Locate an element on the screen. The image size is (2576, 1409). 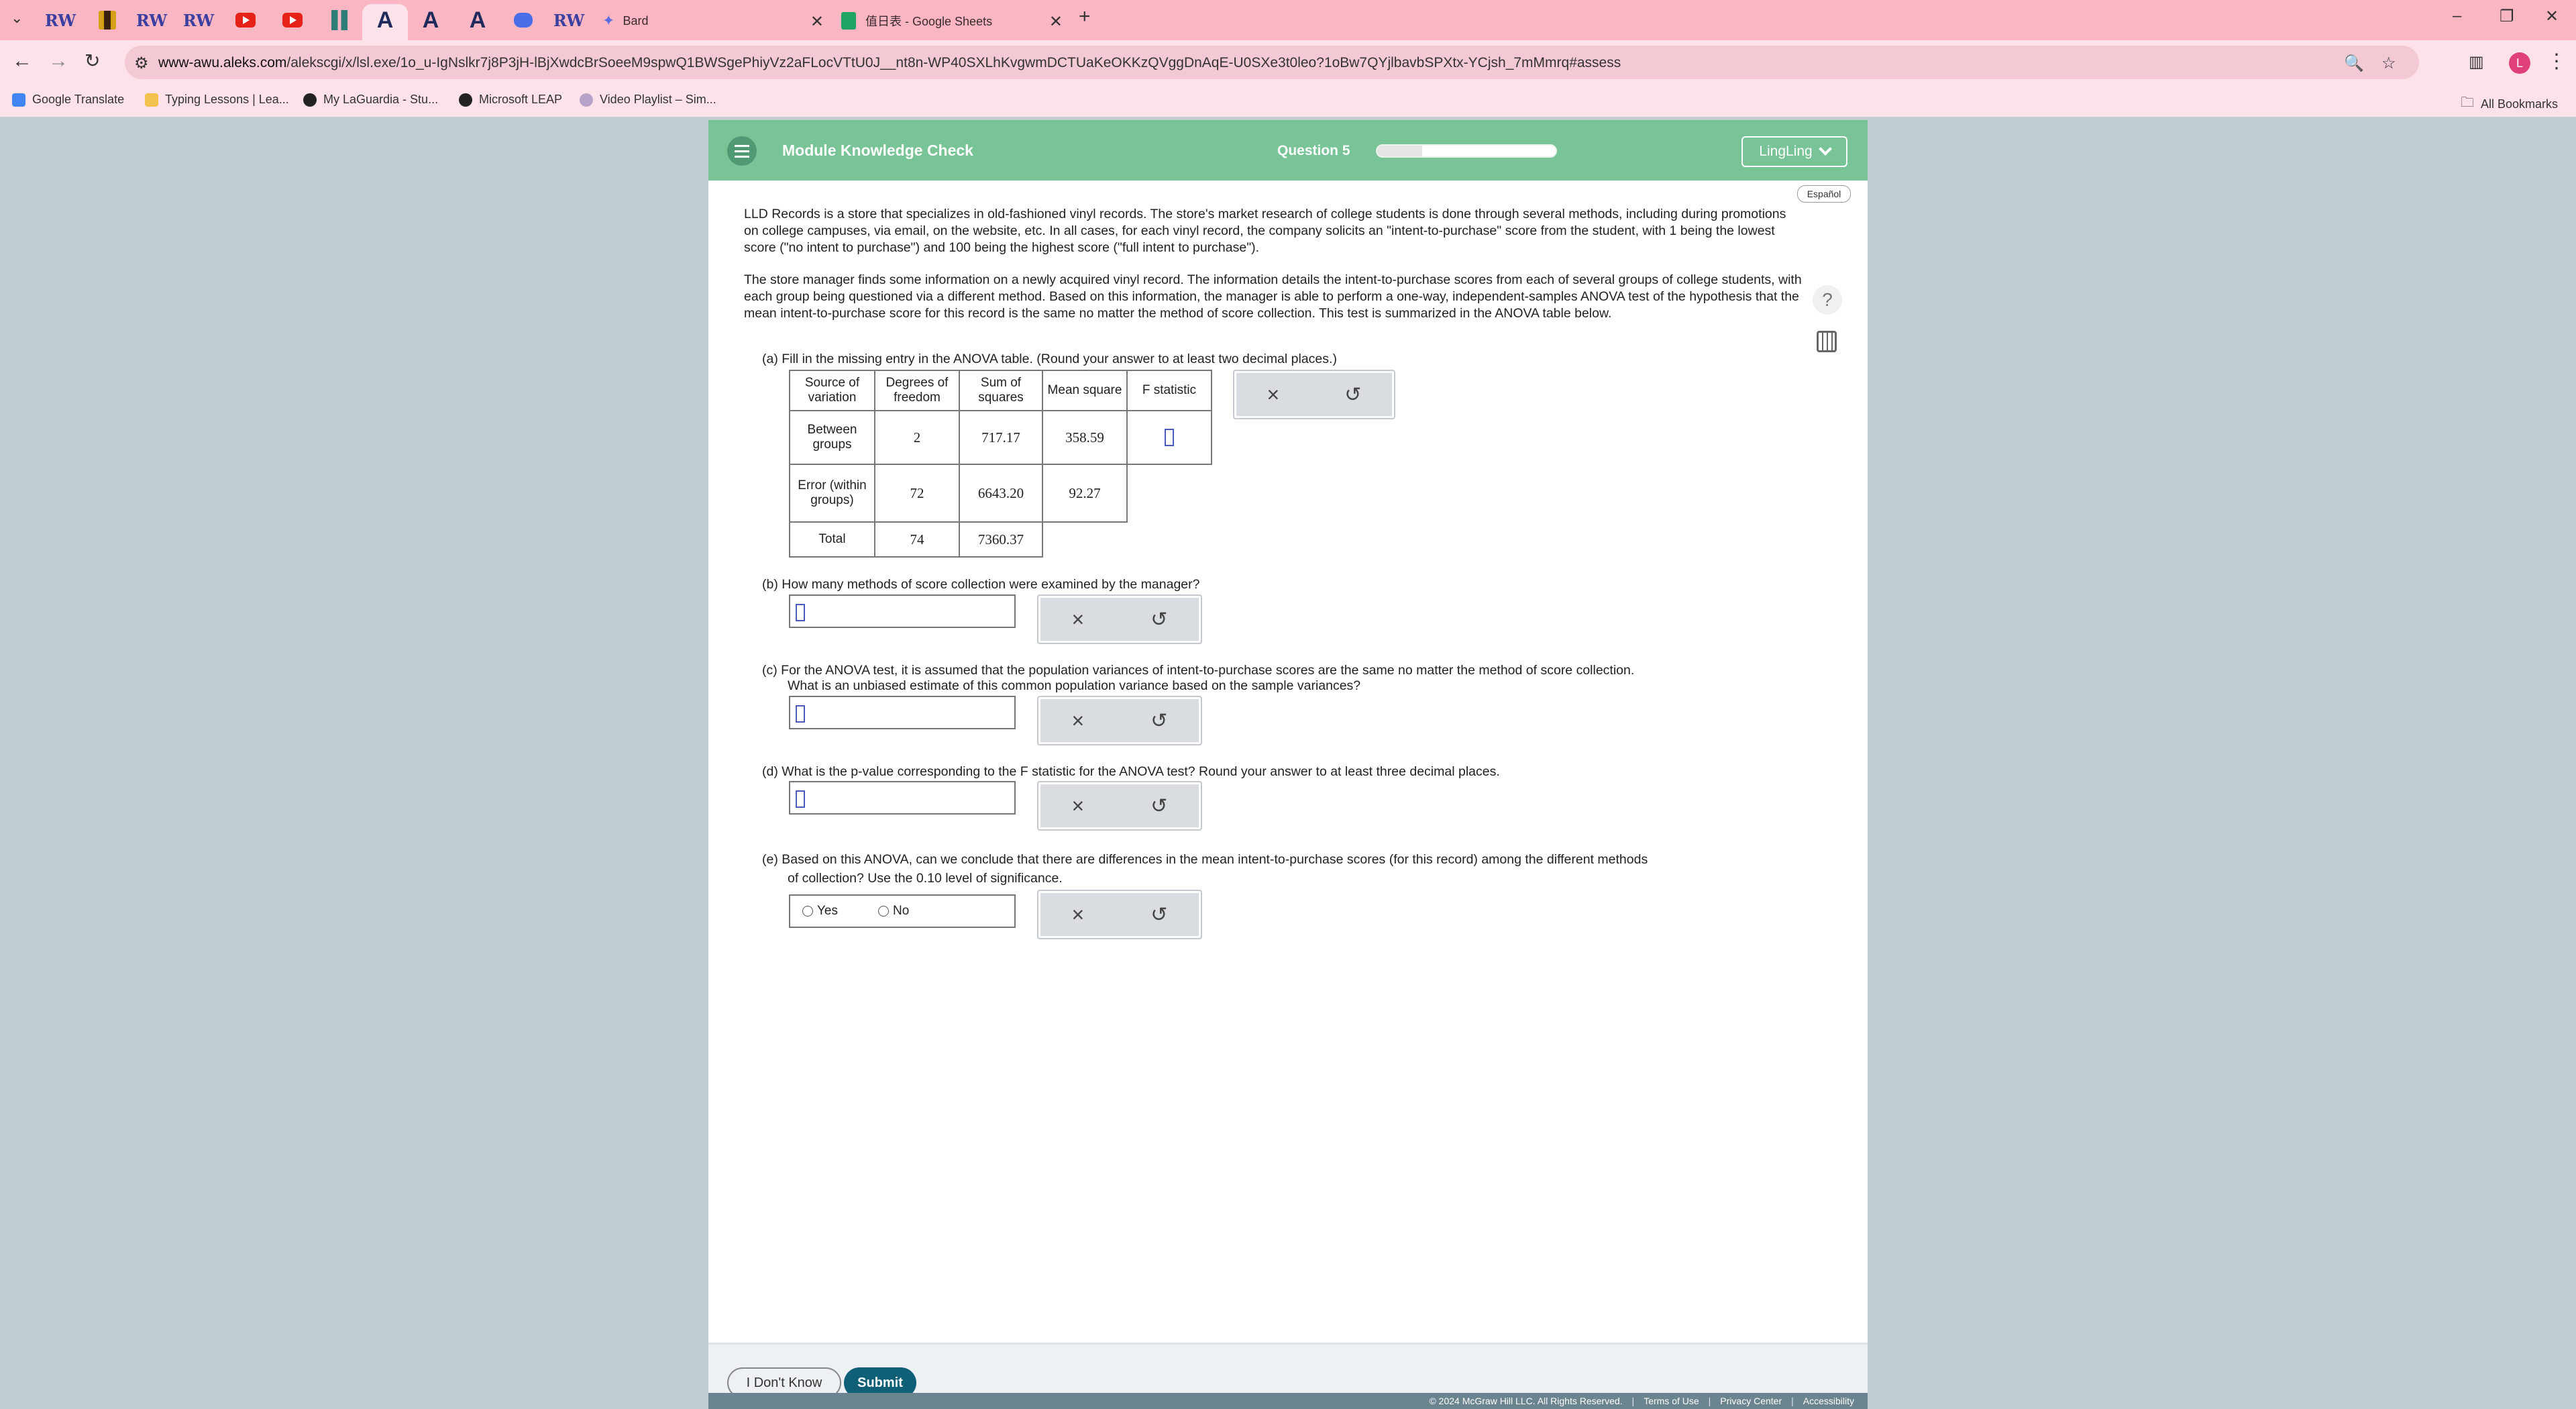
input-cursor is located at coordinates (800, 612).